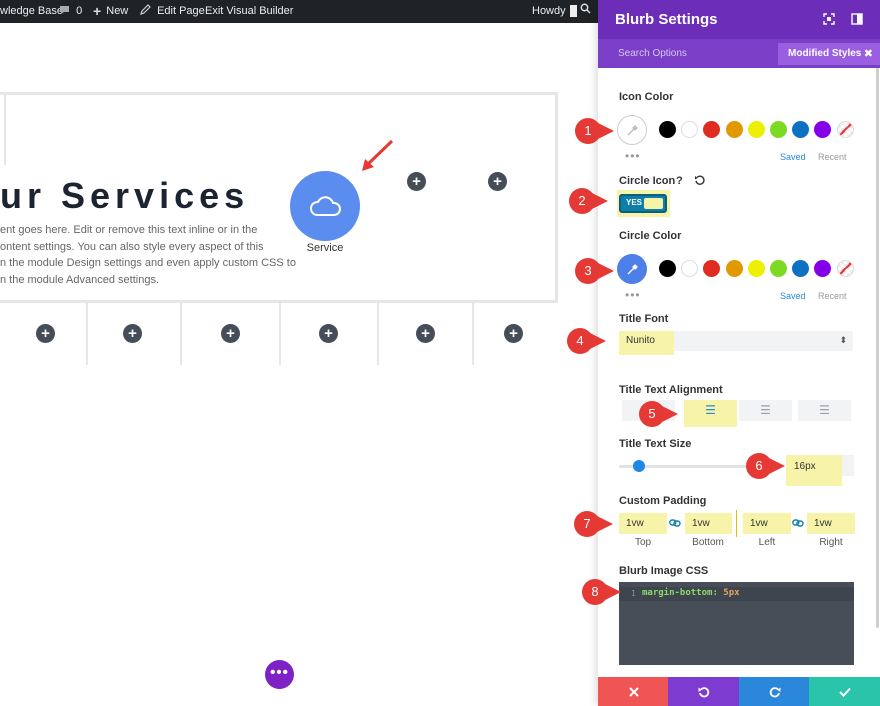  Describe the element at coordinates (831, 542) in the screenshot. I see `padding-right-label: Right` at that location.